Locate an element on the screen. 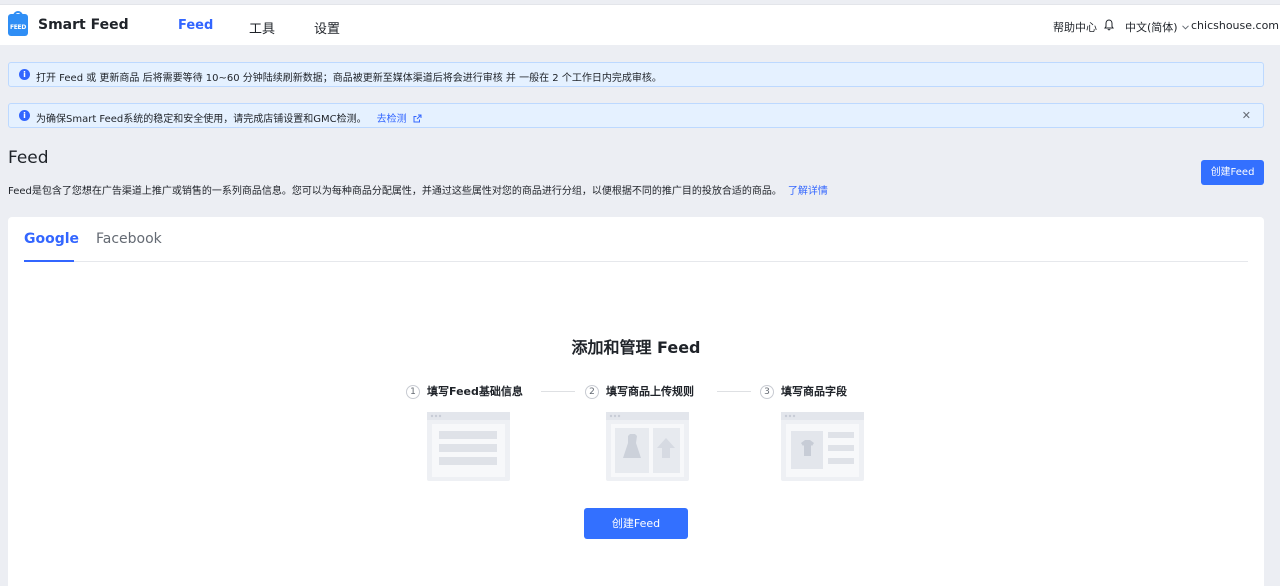 This screenshot has width=1280, height=586. language-selector: 中文(简体) is located at coordinates (1157, 27).